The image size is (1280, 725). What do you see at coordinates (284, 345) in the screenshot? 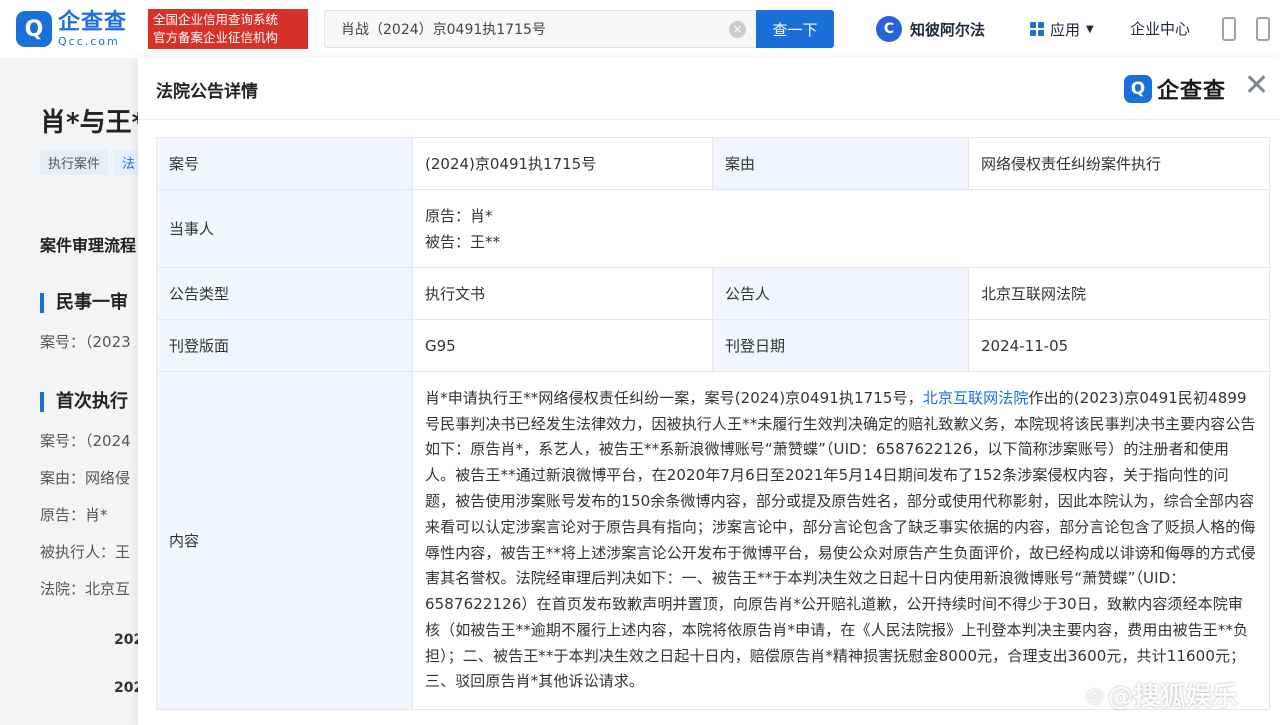
I see `page-label: 刊登版面` at bounding box center [284, 345].